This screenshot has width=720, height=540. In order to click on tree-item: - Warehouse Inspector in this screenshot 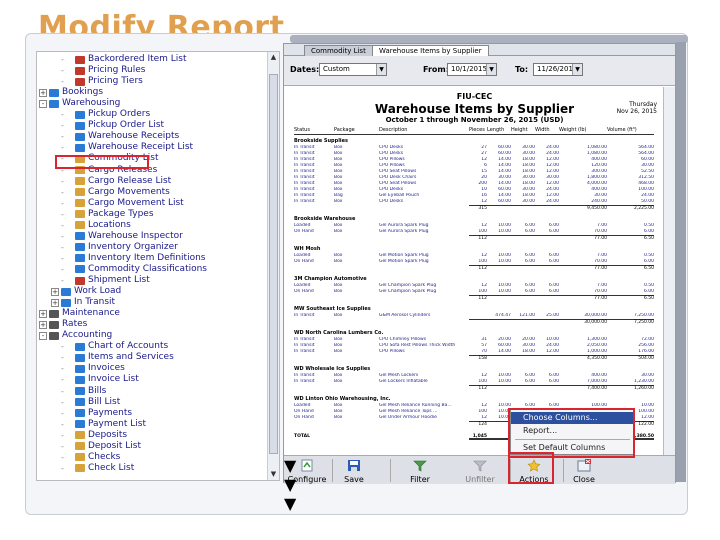, I will do `click(122, 236)`.